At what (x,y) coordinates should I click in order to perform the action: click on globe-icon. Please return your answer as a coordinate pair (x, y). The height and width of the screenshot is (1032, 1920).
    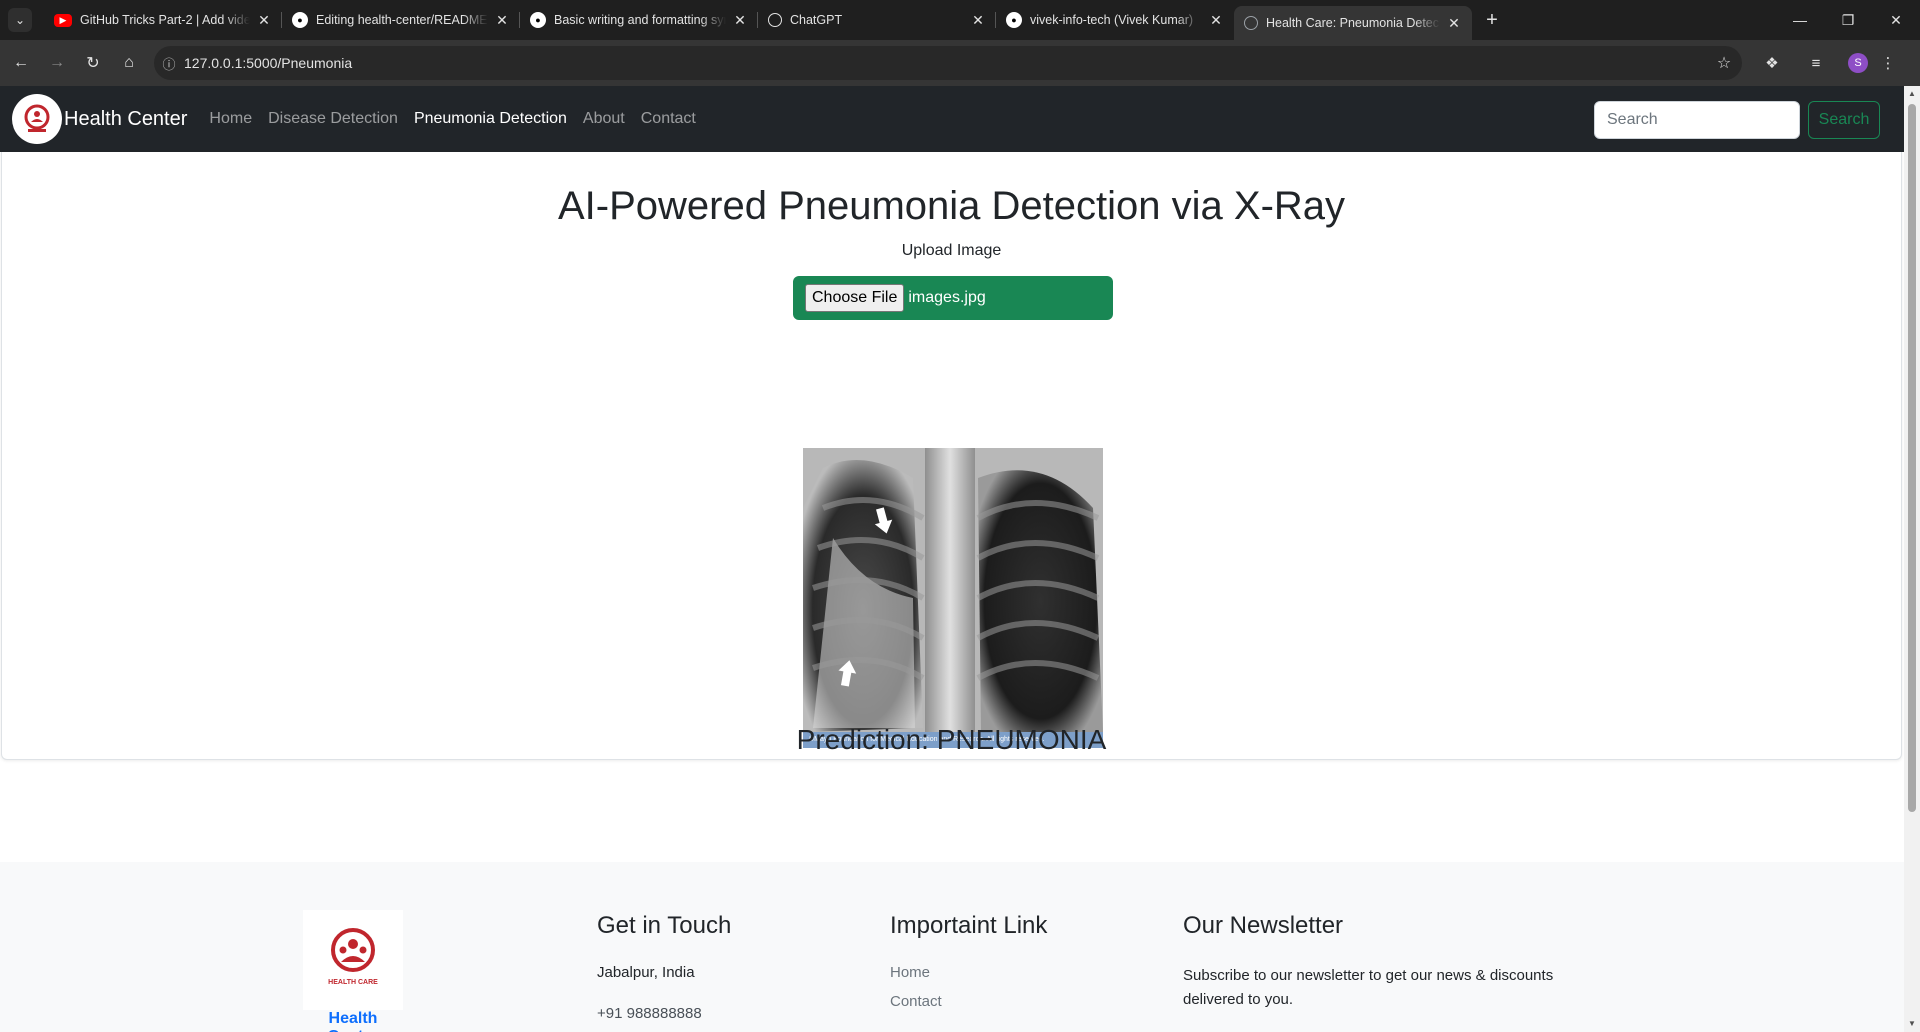
    Looking at the image, I should click on (1251, 23).